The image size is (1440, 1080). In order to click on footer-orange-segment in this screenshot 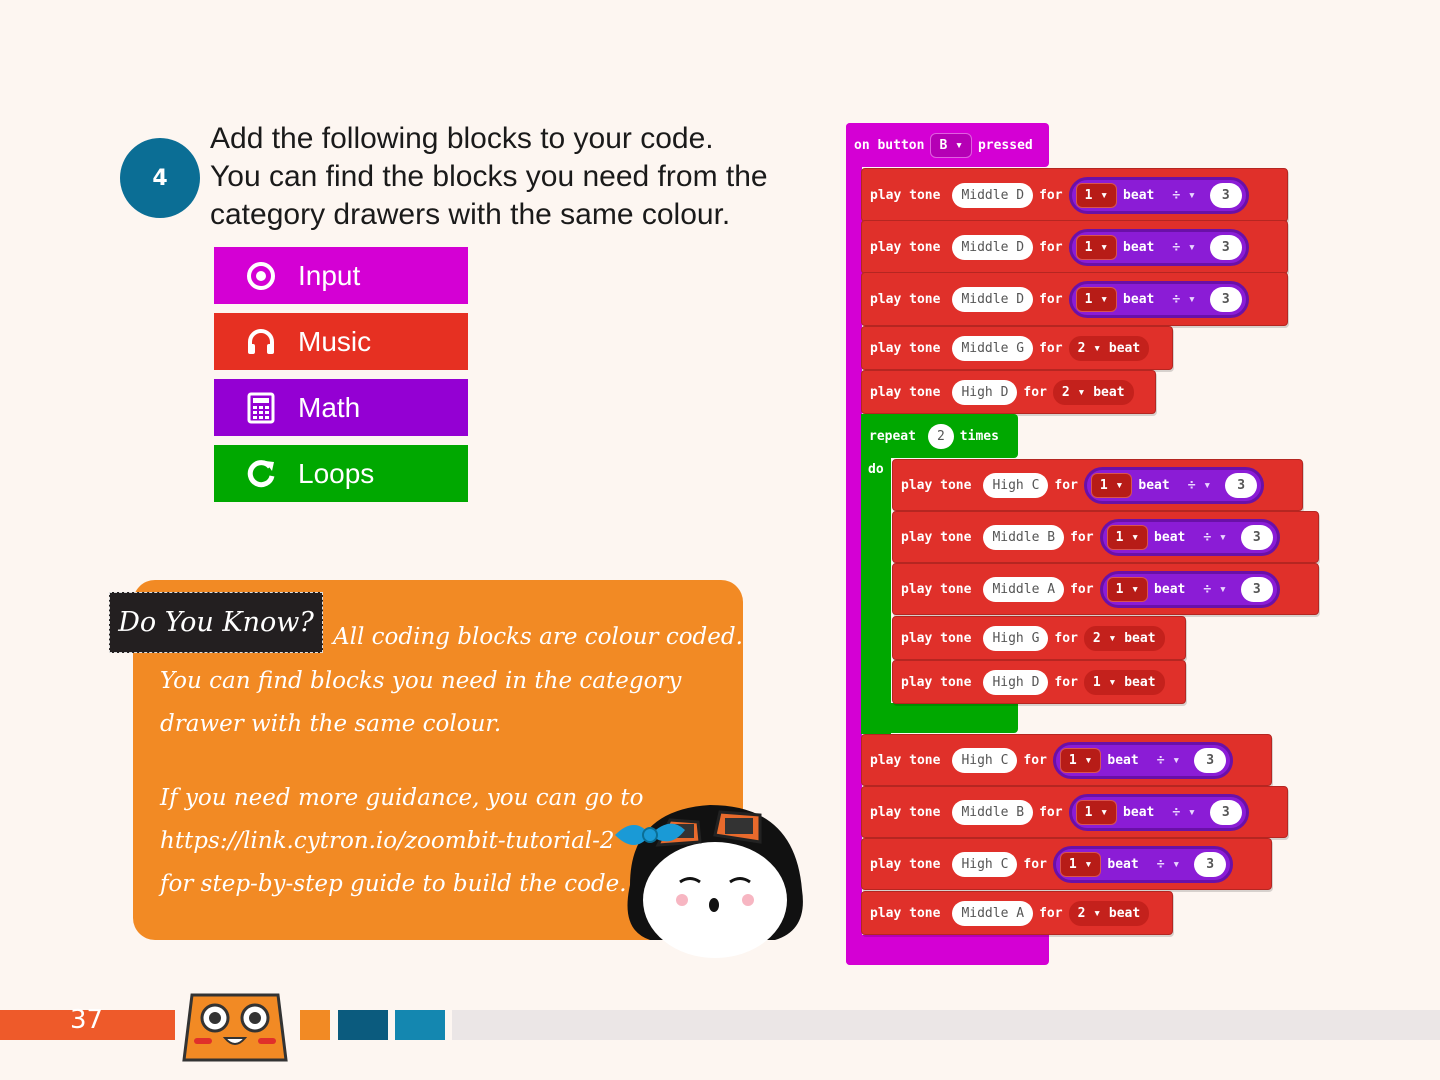, I will do `click(315, 1025)`.